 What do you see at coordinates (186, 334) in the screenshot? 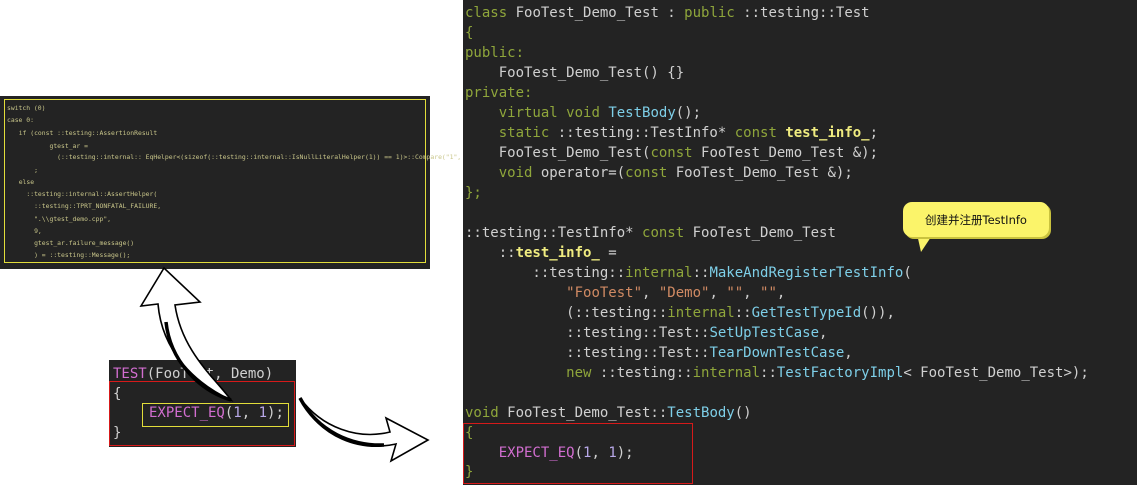
I see `curved-up-arrow-icon` at bounding box center [186, 334].